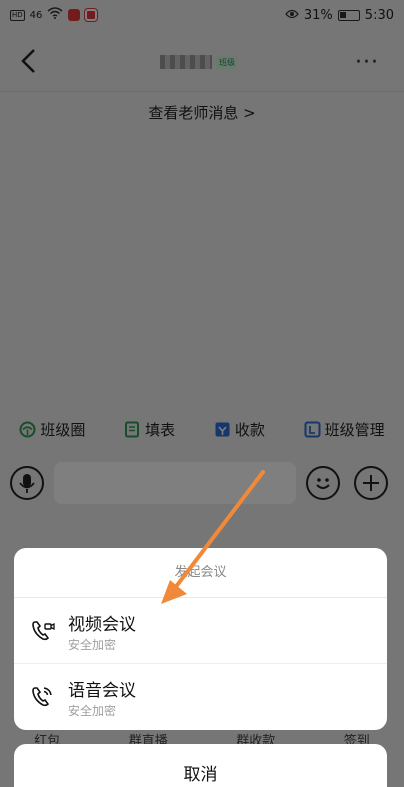  Describe the element at coordinates (102, 625) in the screenshot. I see `option-label: 视频会议` at that location.